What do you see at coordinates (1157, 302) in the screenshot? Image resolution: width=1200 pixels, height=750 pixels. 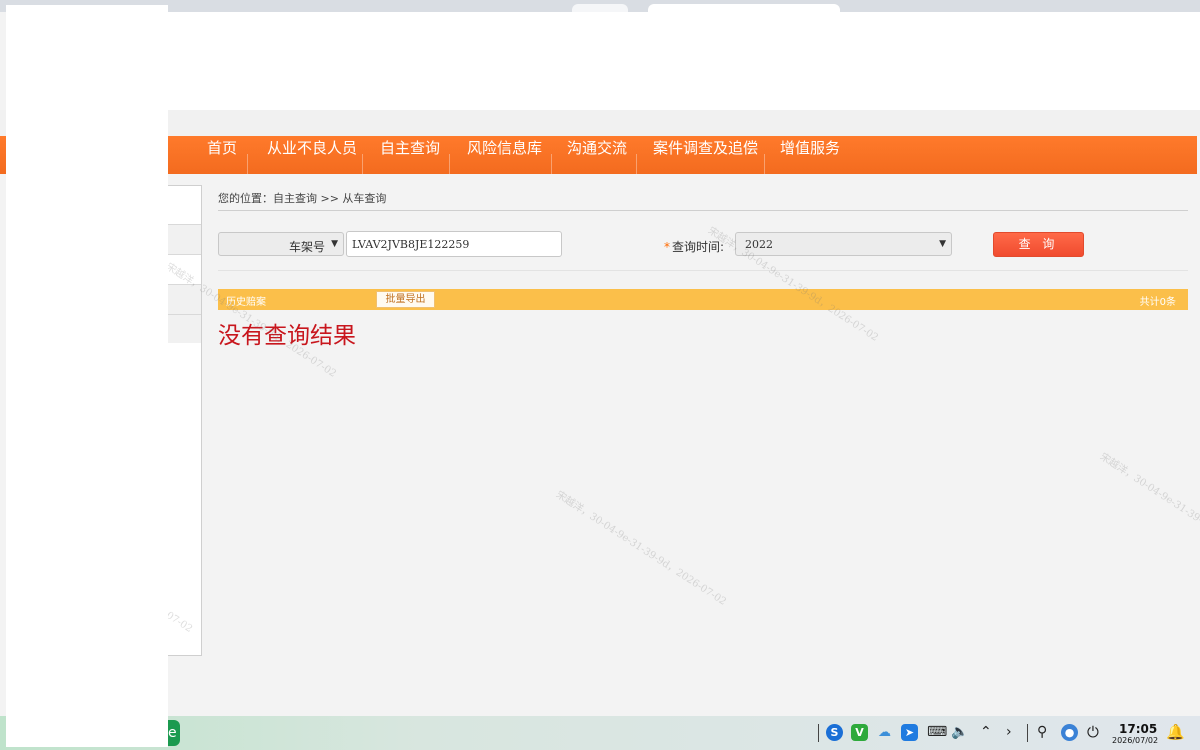 I see `results-count: 共计0条` at bounding box center [1157, 302].